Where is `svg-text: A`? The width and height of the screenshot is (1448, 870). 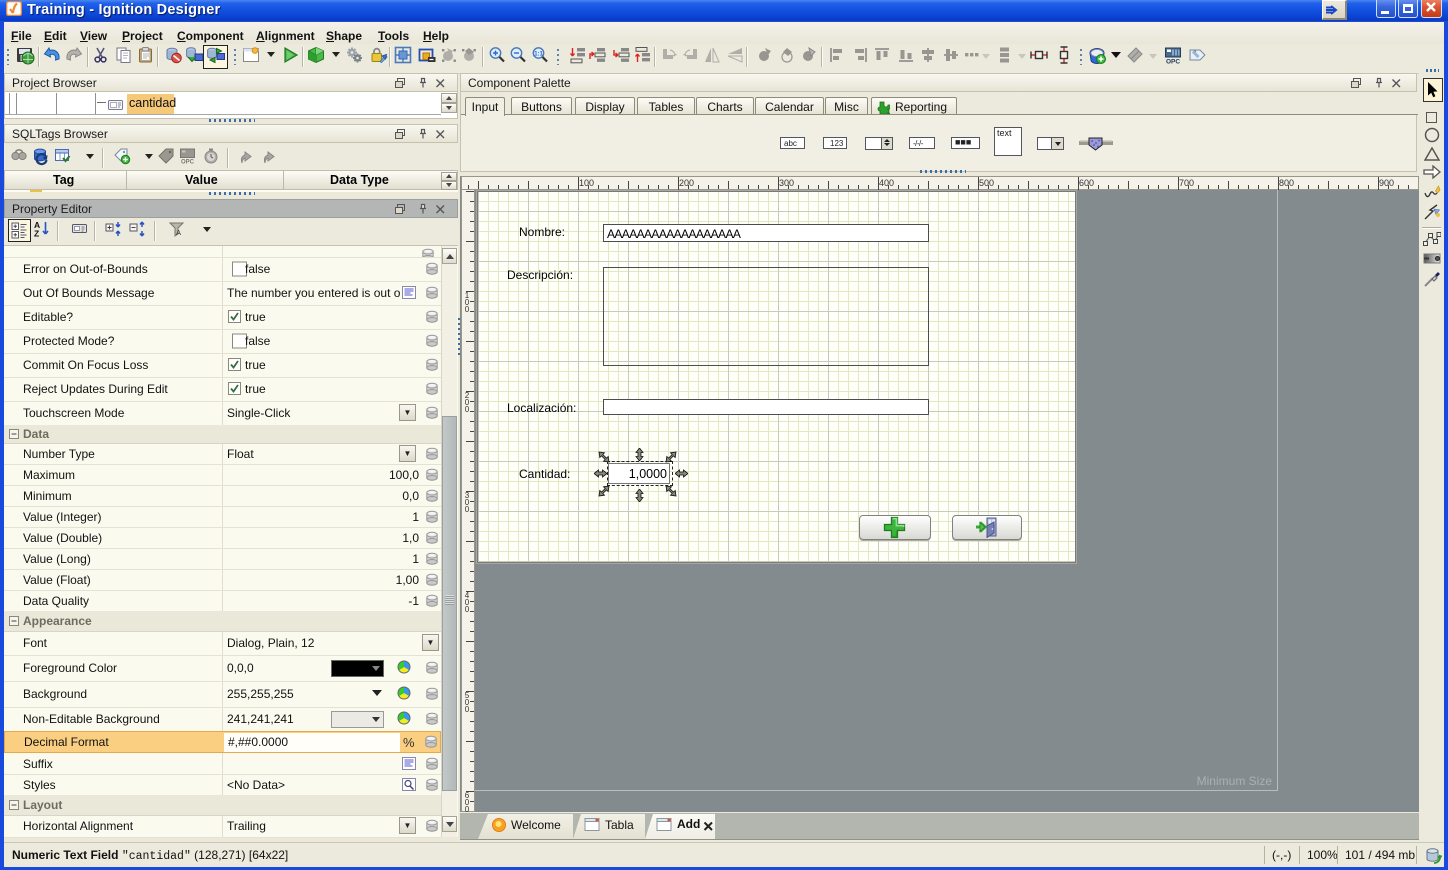
svg-text: A is located at coordinates (178, 232).